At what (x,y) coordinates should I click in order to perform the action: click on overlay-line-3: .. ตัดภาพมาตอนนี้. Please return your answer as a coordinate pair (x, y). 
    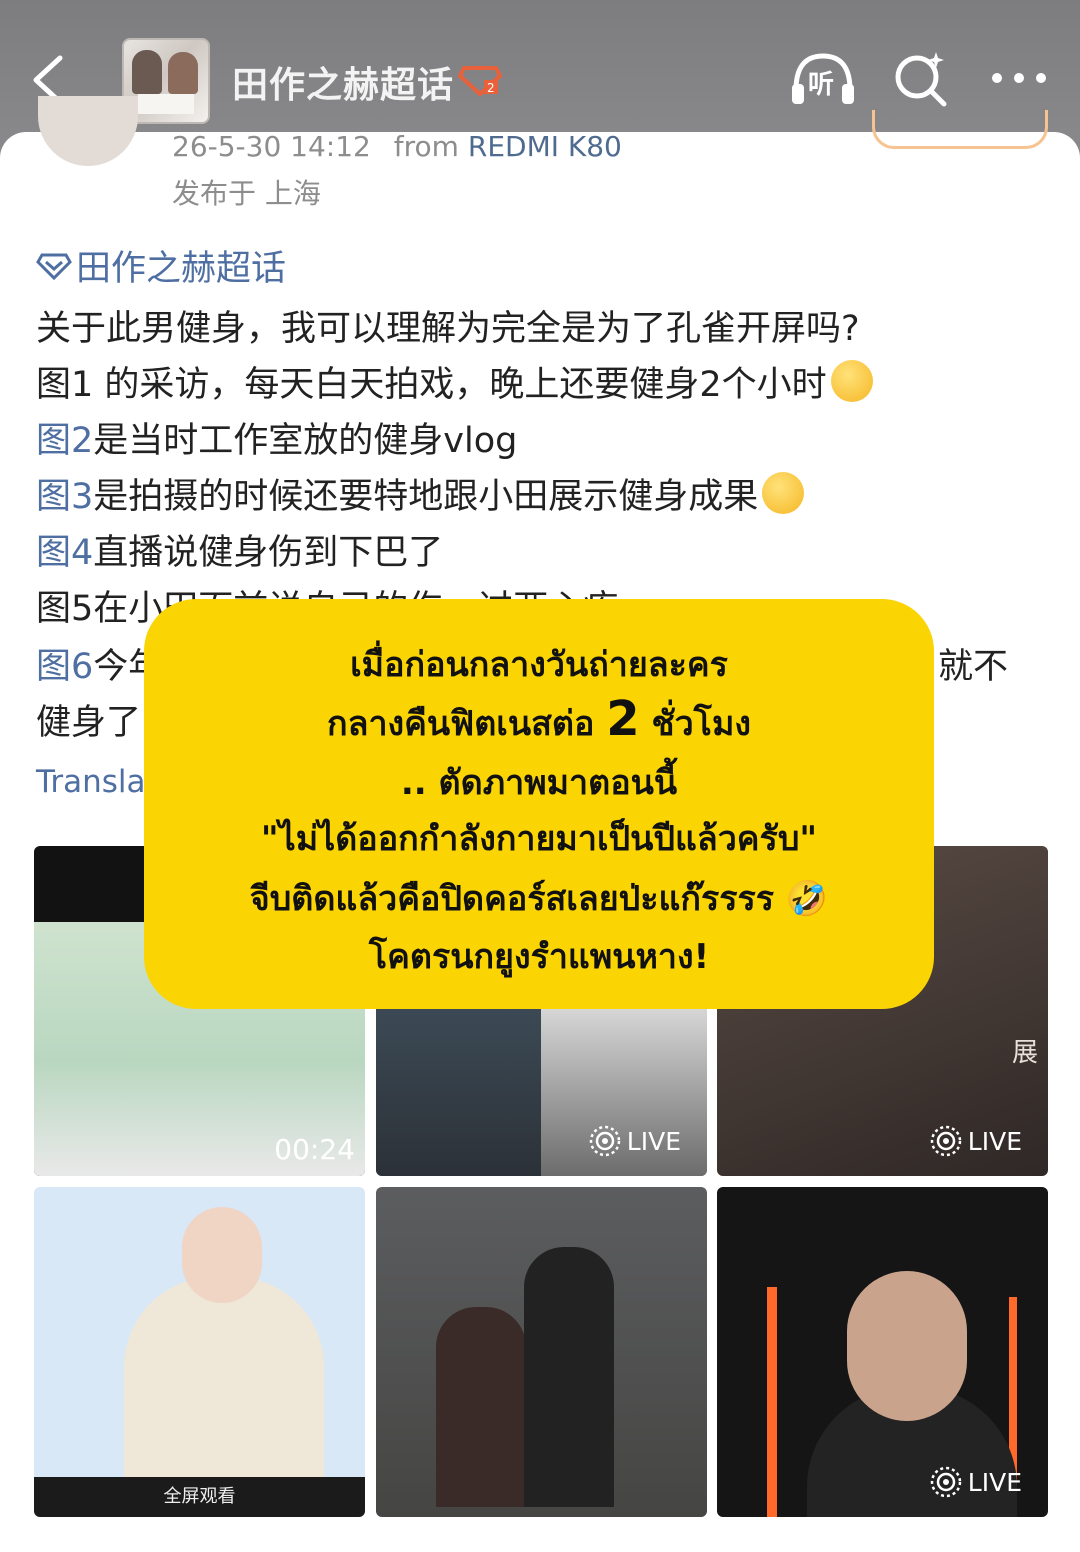
    Looking at the image, I should click on (539, 783).